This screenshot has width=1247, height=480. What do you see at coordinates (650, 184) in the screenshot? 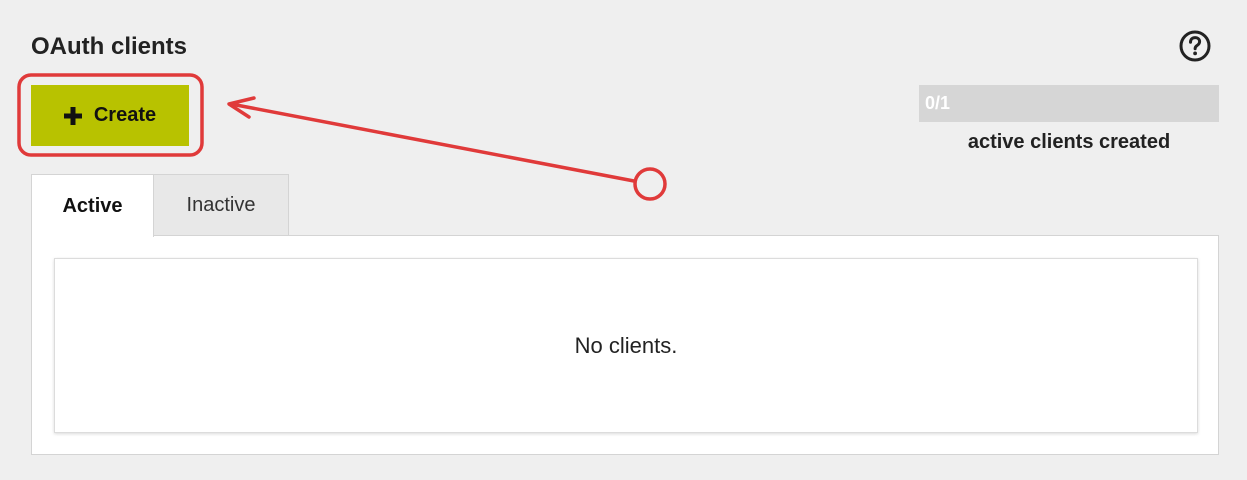
I see `annotation-circle-marker` at bounding box center [650, 184].